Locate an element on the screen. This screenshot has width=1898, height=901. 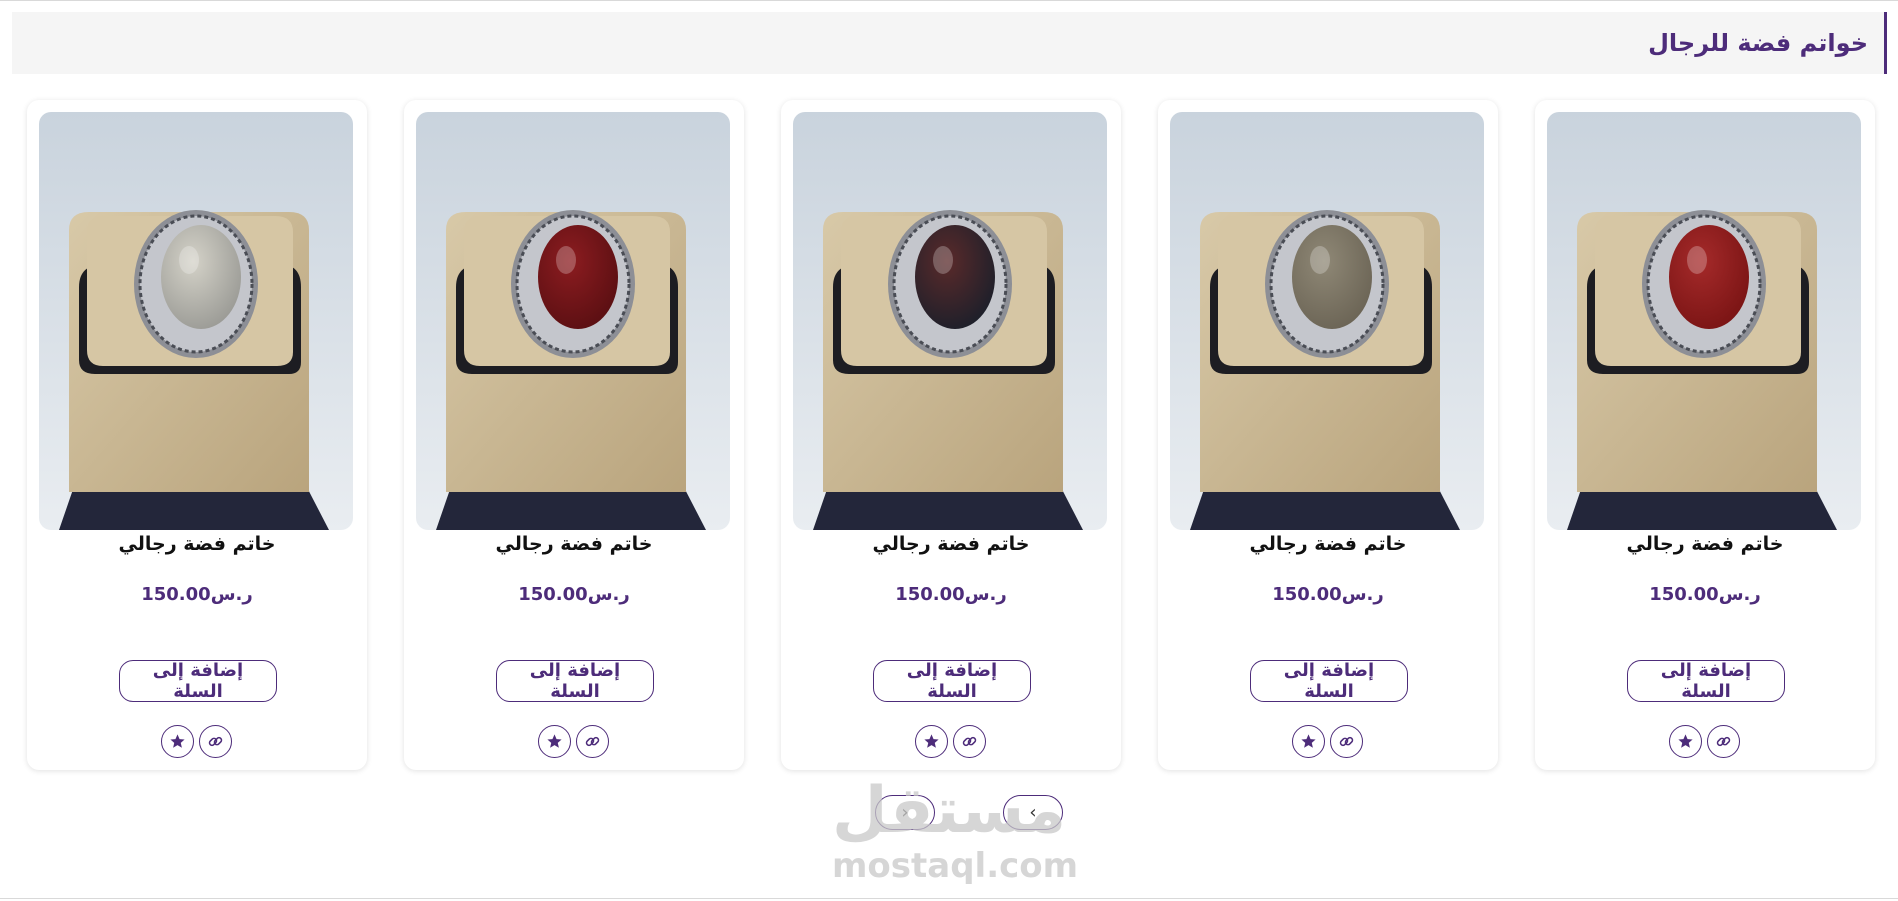
carousel-next-button: › is located at coordinates (905, 812).